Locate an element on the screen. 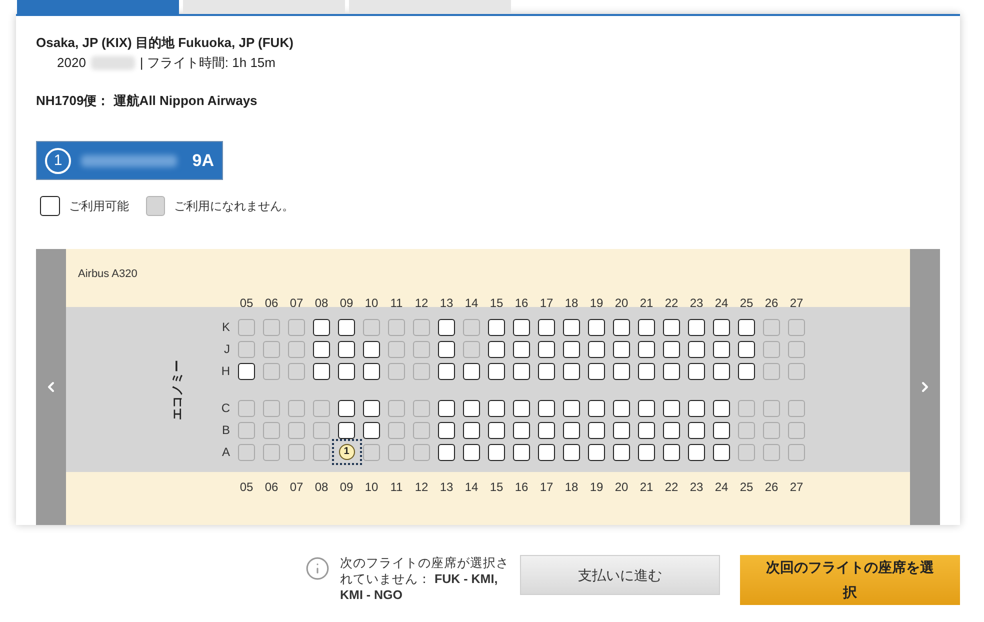 The width and height of the screenshot is (984, 622). unavailable-swatch-icon is located at coordinates (155, 206).